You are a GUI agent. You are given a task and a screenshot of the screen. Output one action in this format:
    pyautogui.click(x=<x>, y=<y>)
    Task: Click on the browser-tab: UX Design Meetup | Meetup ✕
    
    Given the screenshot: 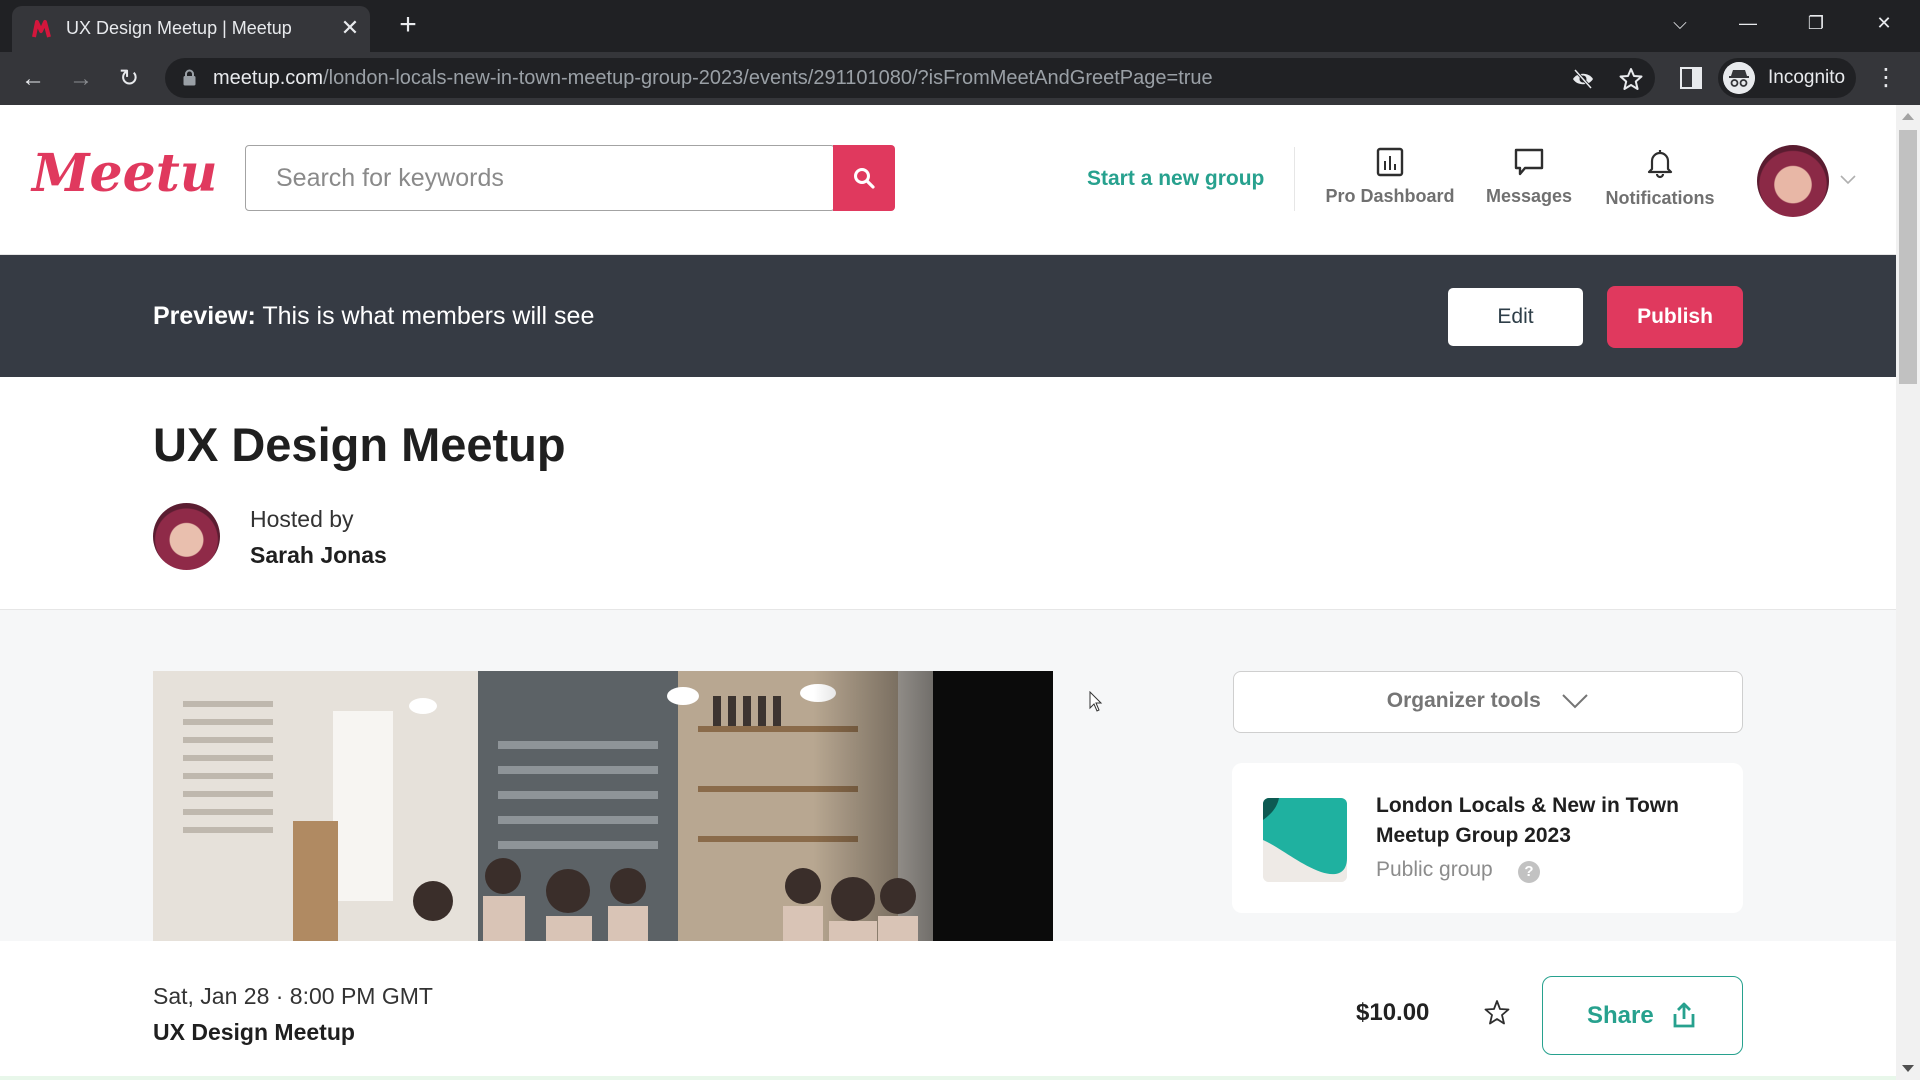 What is the action you would take?
    pyautogui.click(x=191, y=29)
    